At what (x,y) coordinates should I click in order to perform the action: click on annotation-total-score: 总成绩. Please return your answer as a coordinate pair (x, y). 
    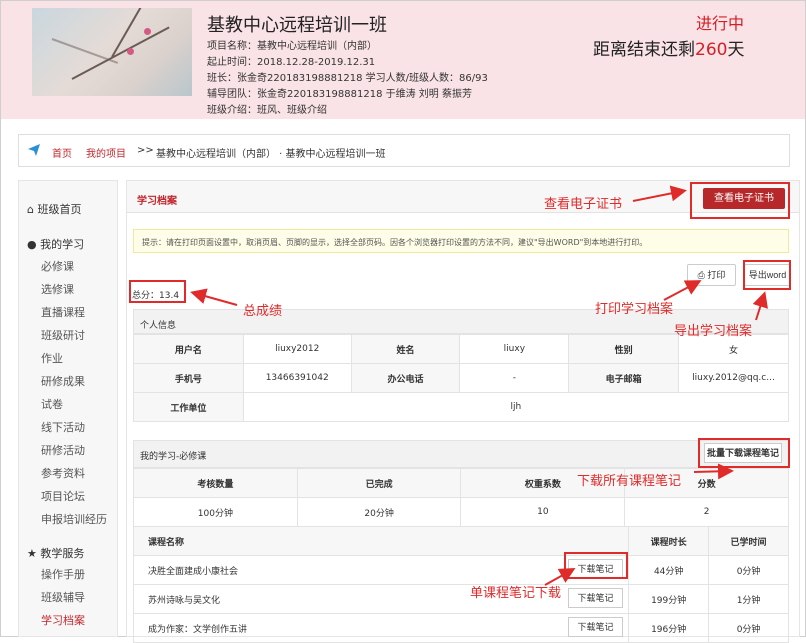
    Looking at the image, I should click on (263, 311).